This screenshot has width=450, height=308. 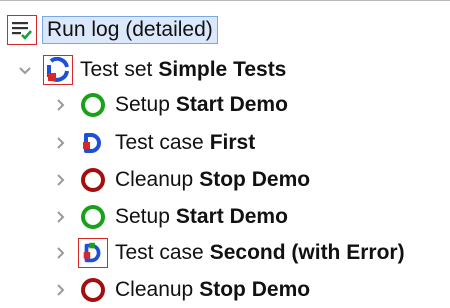 I want to click on tree-item-name: Second (with Error), so click(x=307, y=252).